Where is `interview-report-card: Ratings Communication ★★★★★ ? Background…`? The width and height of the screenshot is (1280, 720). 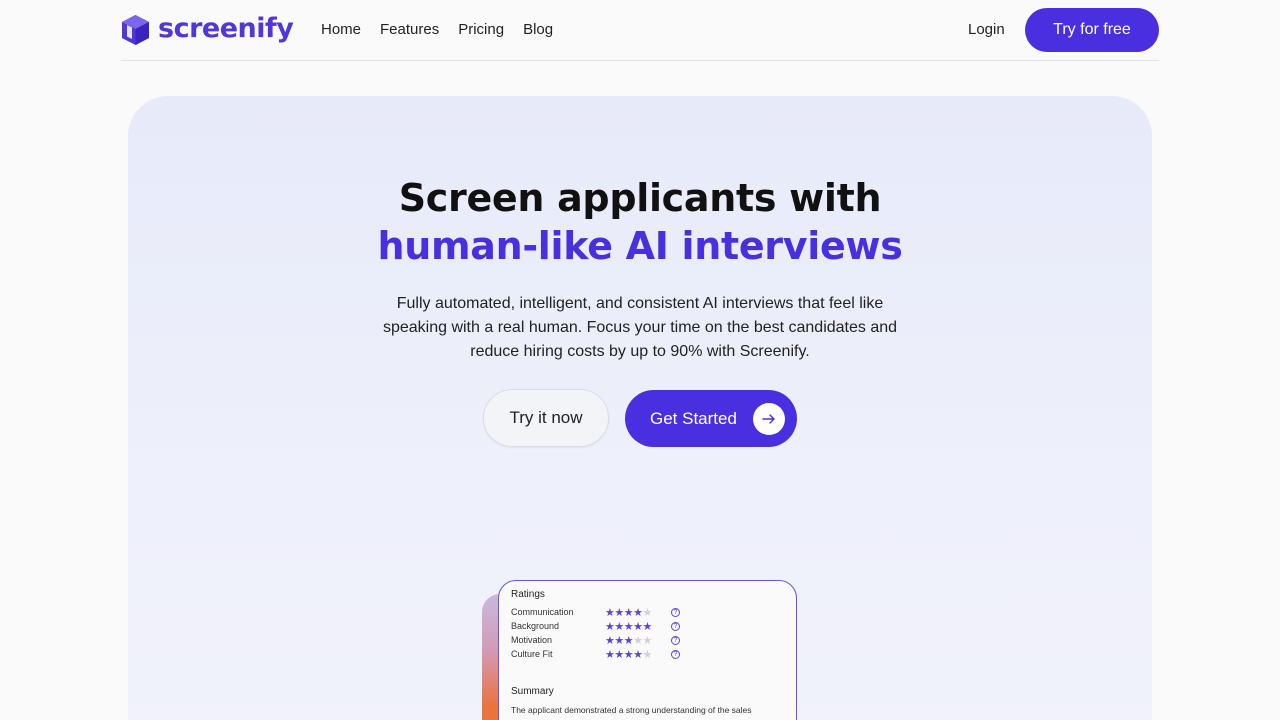 interview-report-card: Ratings Communication ★★★★★ ? Background… is located at coordinates (647, 650).